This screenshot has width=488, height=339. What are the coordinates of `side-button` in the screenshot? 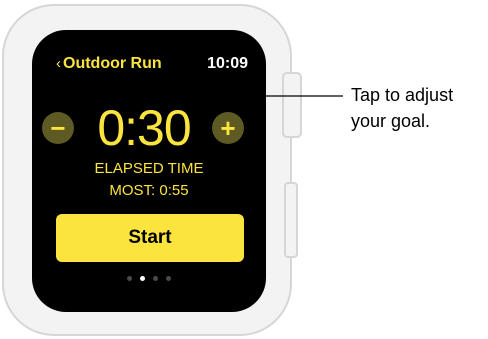 It's located at (291, 220).